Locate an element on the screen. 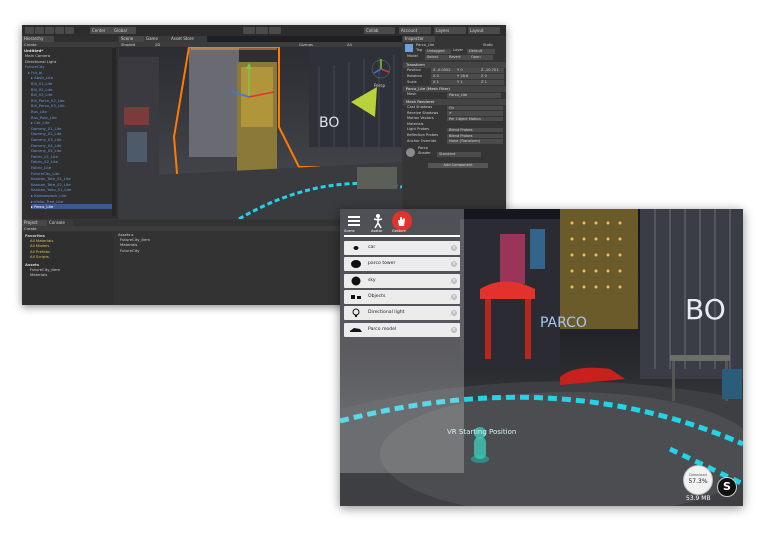 The image size is (768, 533). hierarchy-item: Bill_03_Lite is located at coordinates (71, 94).